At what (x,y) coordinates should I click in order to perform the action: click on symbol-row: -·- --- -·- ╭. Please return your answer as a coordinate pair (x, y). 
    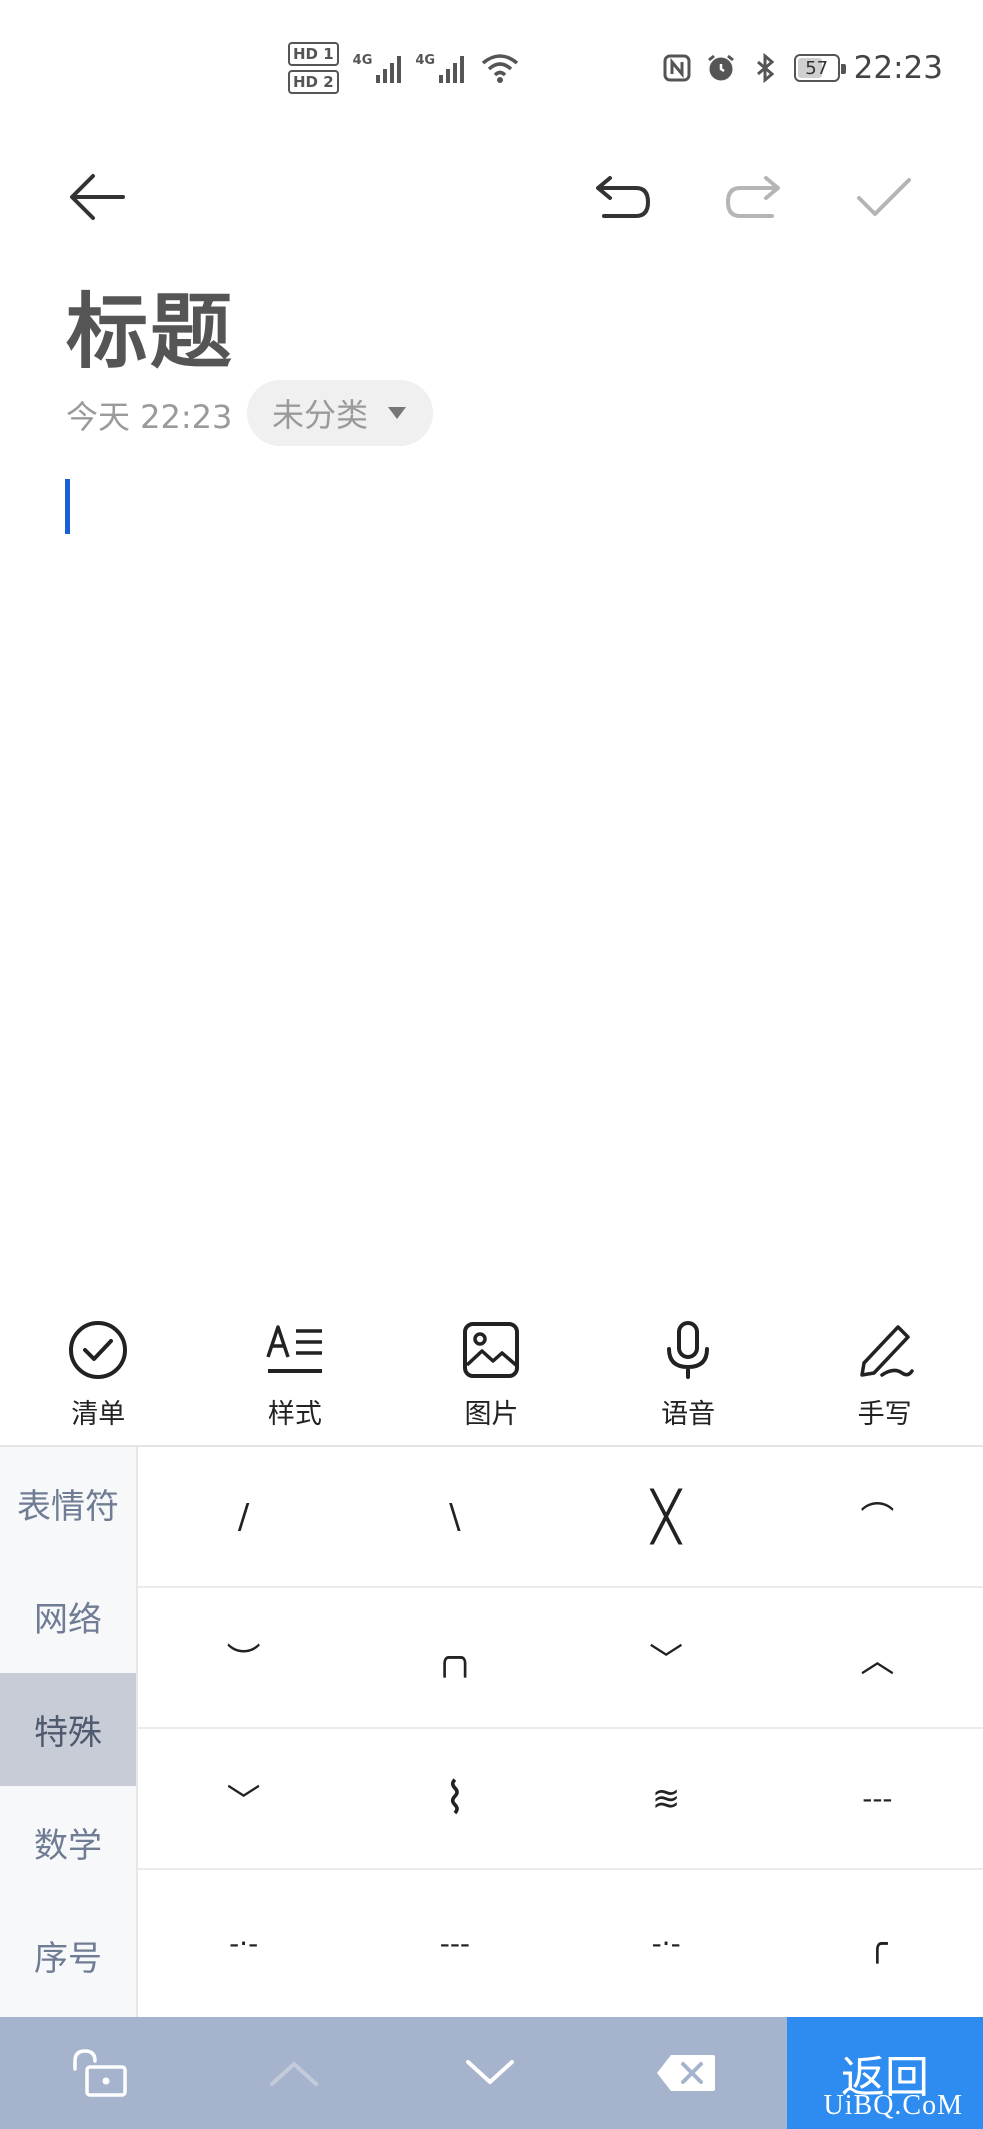
    Looking at the image, I should click on (560, 1943).